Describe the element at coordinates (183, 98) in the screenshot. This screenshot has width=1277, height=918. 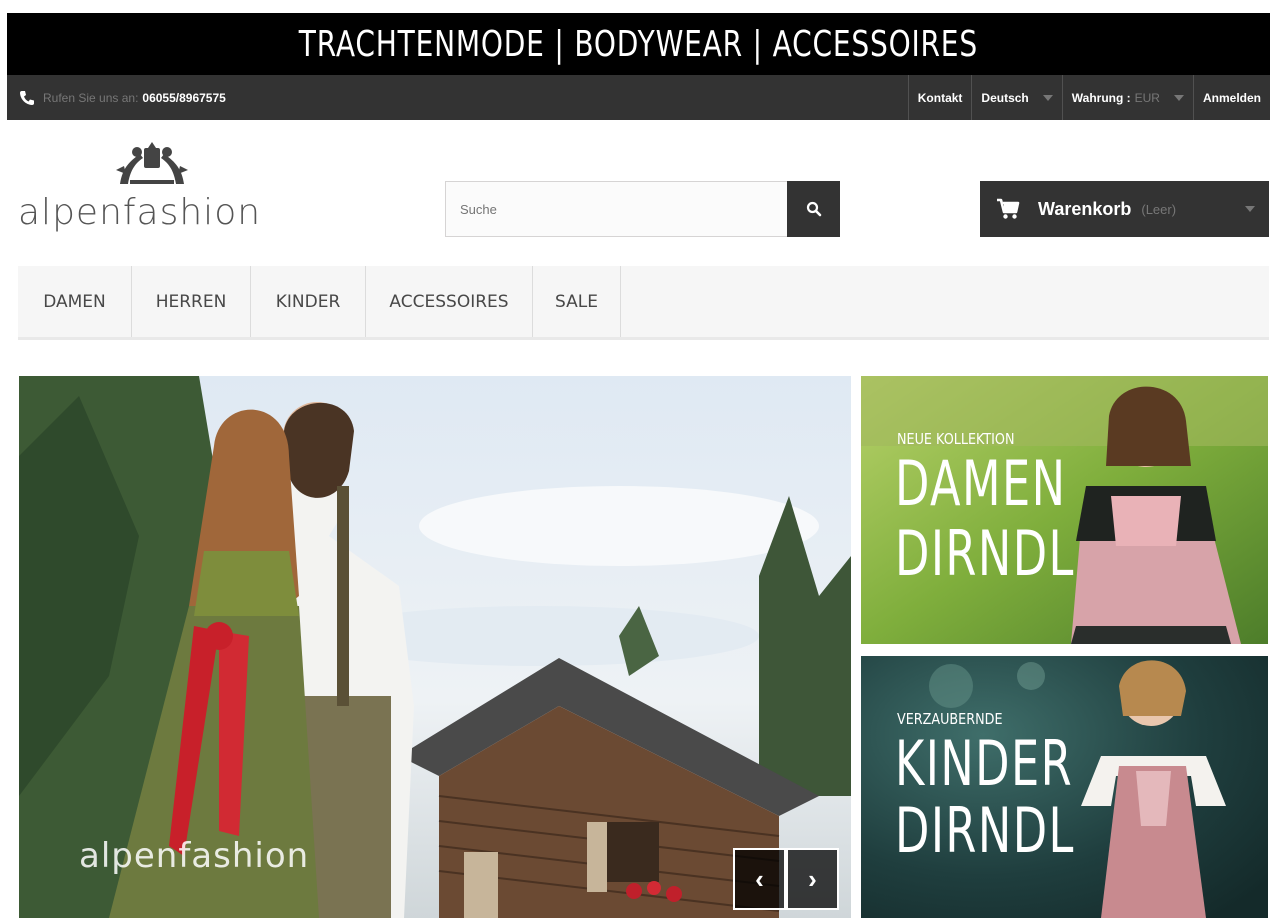
I see `call-number: 06055/8967575` at that location.